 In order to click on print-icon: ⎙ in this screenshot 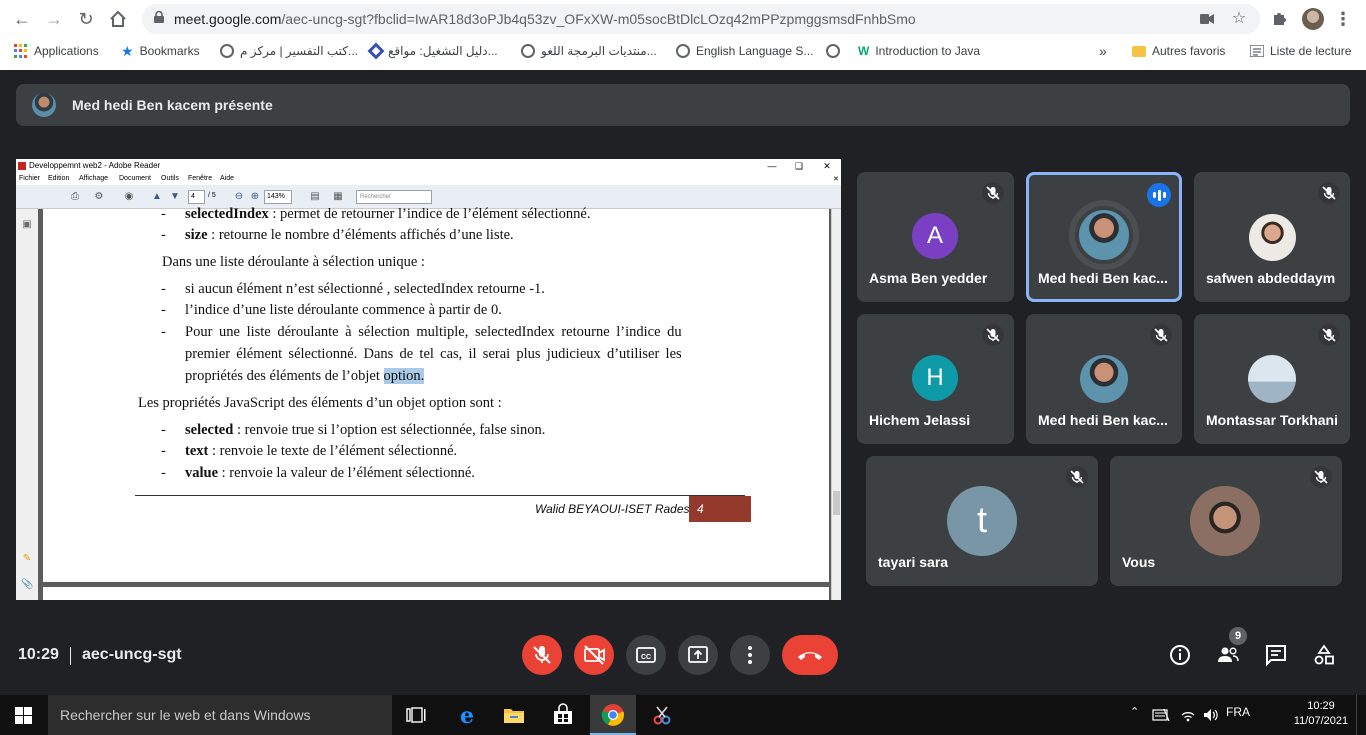, I will do `click(75, 197)`.